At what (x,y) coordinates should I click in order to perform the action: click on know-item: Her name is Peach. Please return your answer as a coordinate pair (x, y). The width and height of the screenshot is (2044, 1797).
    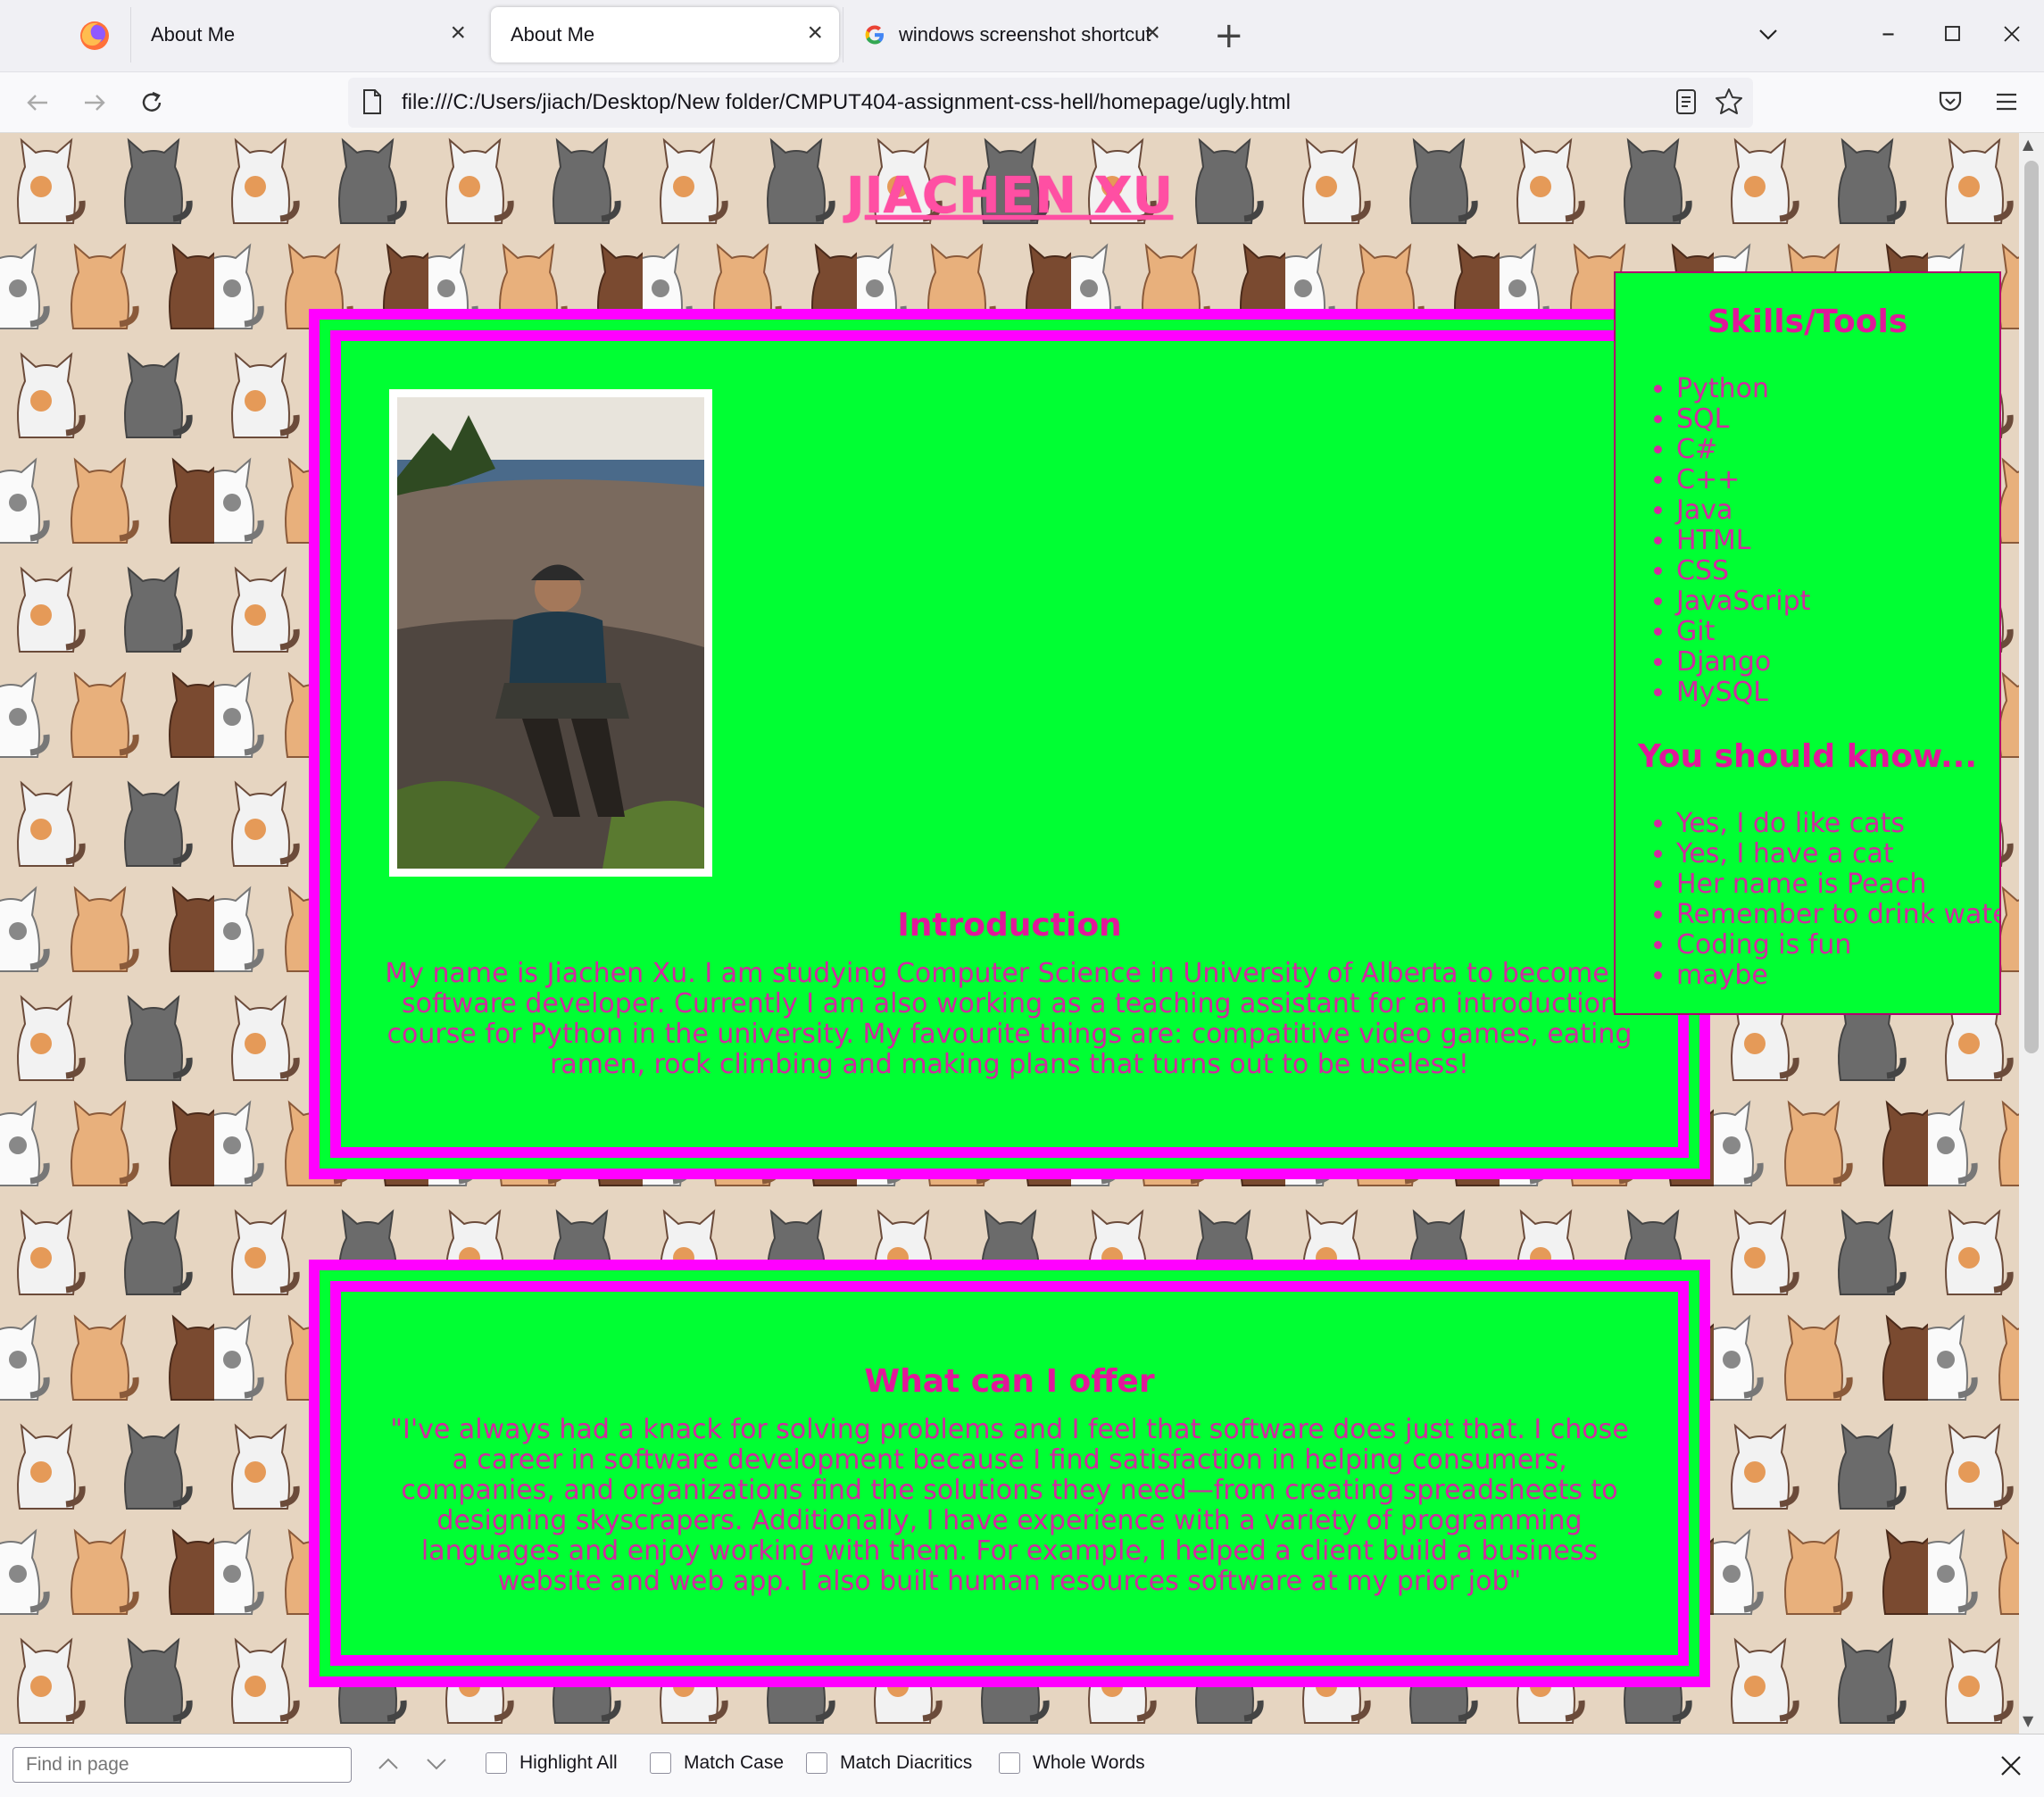
    Looking at the image, I should click on (1837, 884).